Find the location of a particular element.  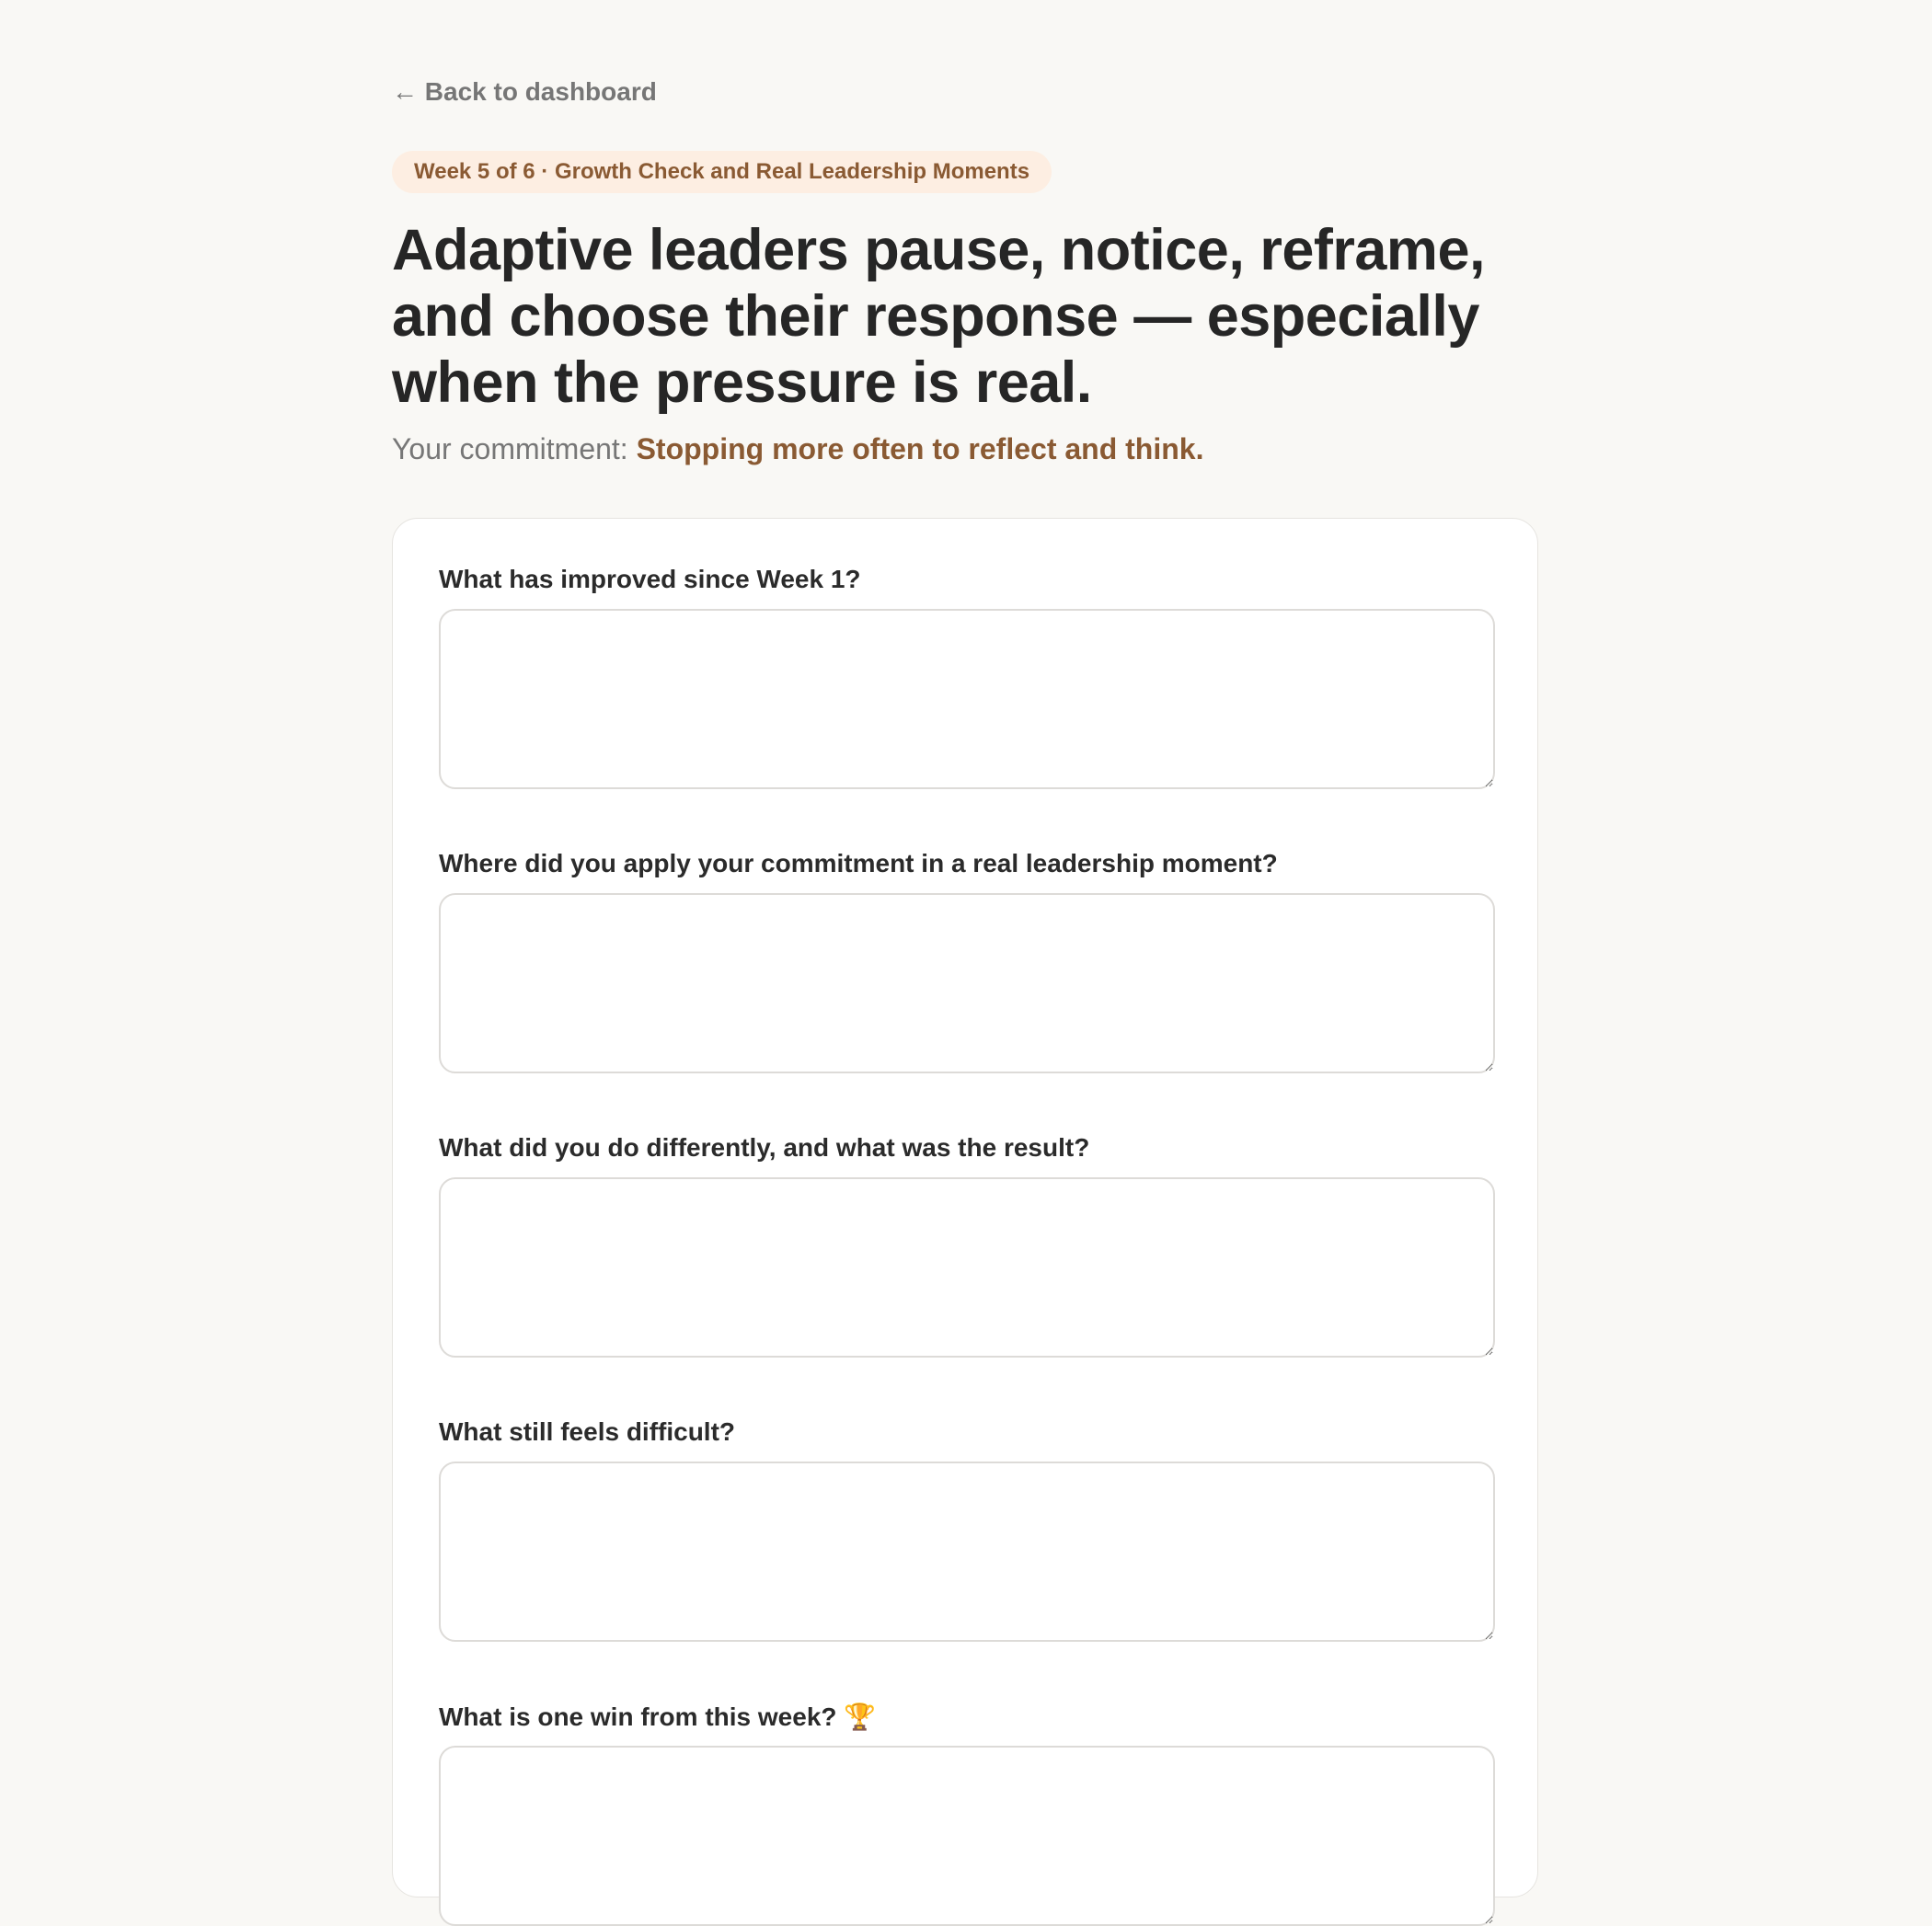

answer-one-win is located at coordinates (967, 1836).